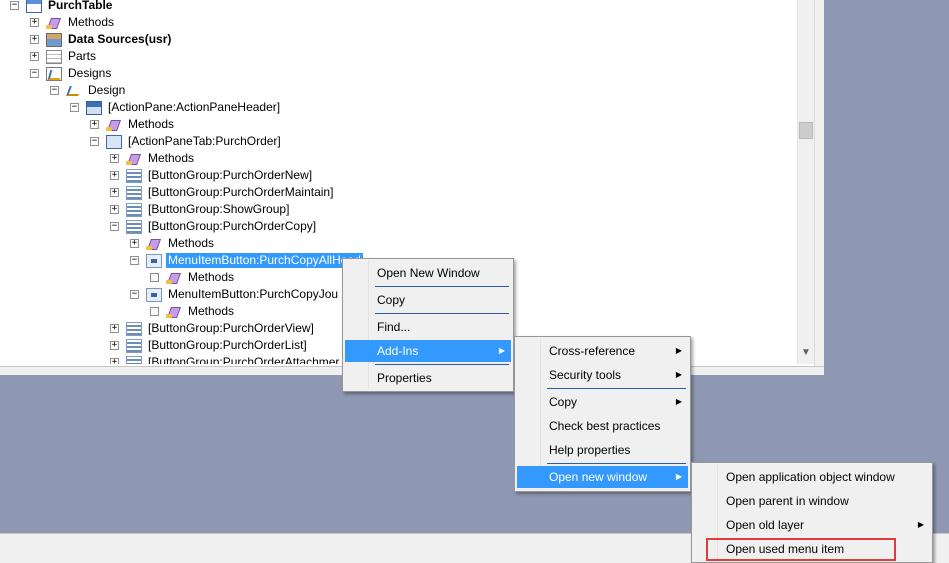 The image size is (949, 563). Describe the element at coordinates (806, 130) in the screenshot. I see `scrollbar-thumb` at that location.